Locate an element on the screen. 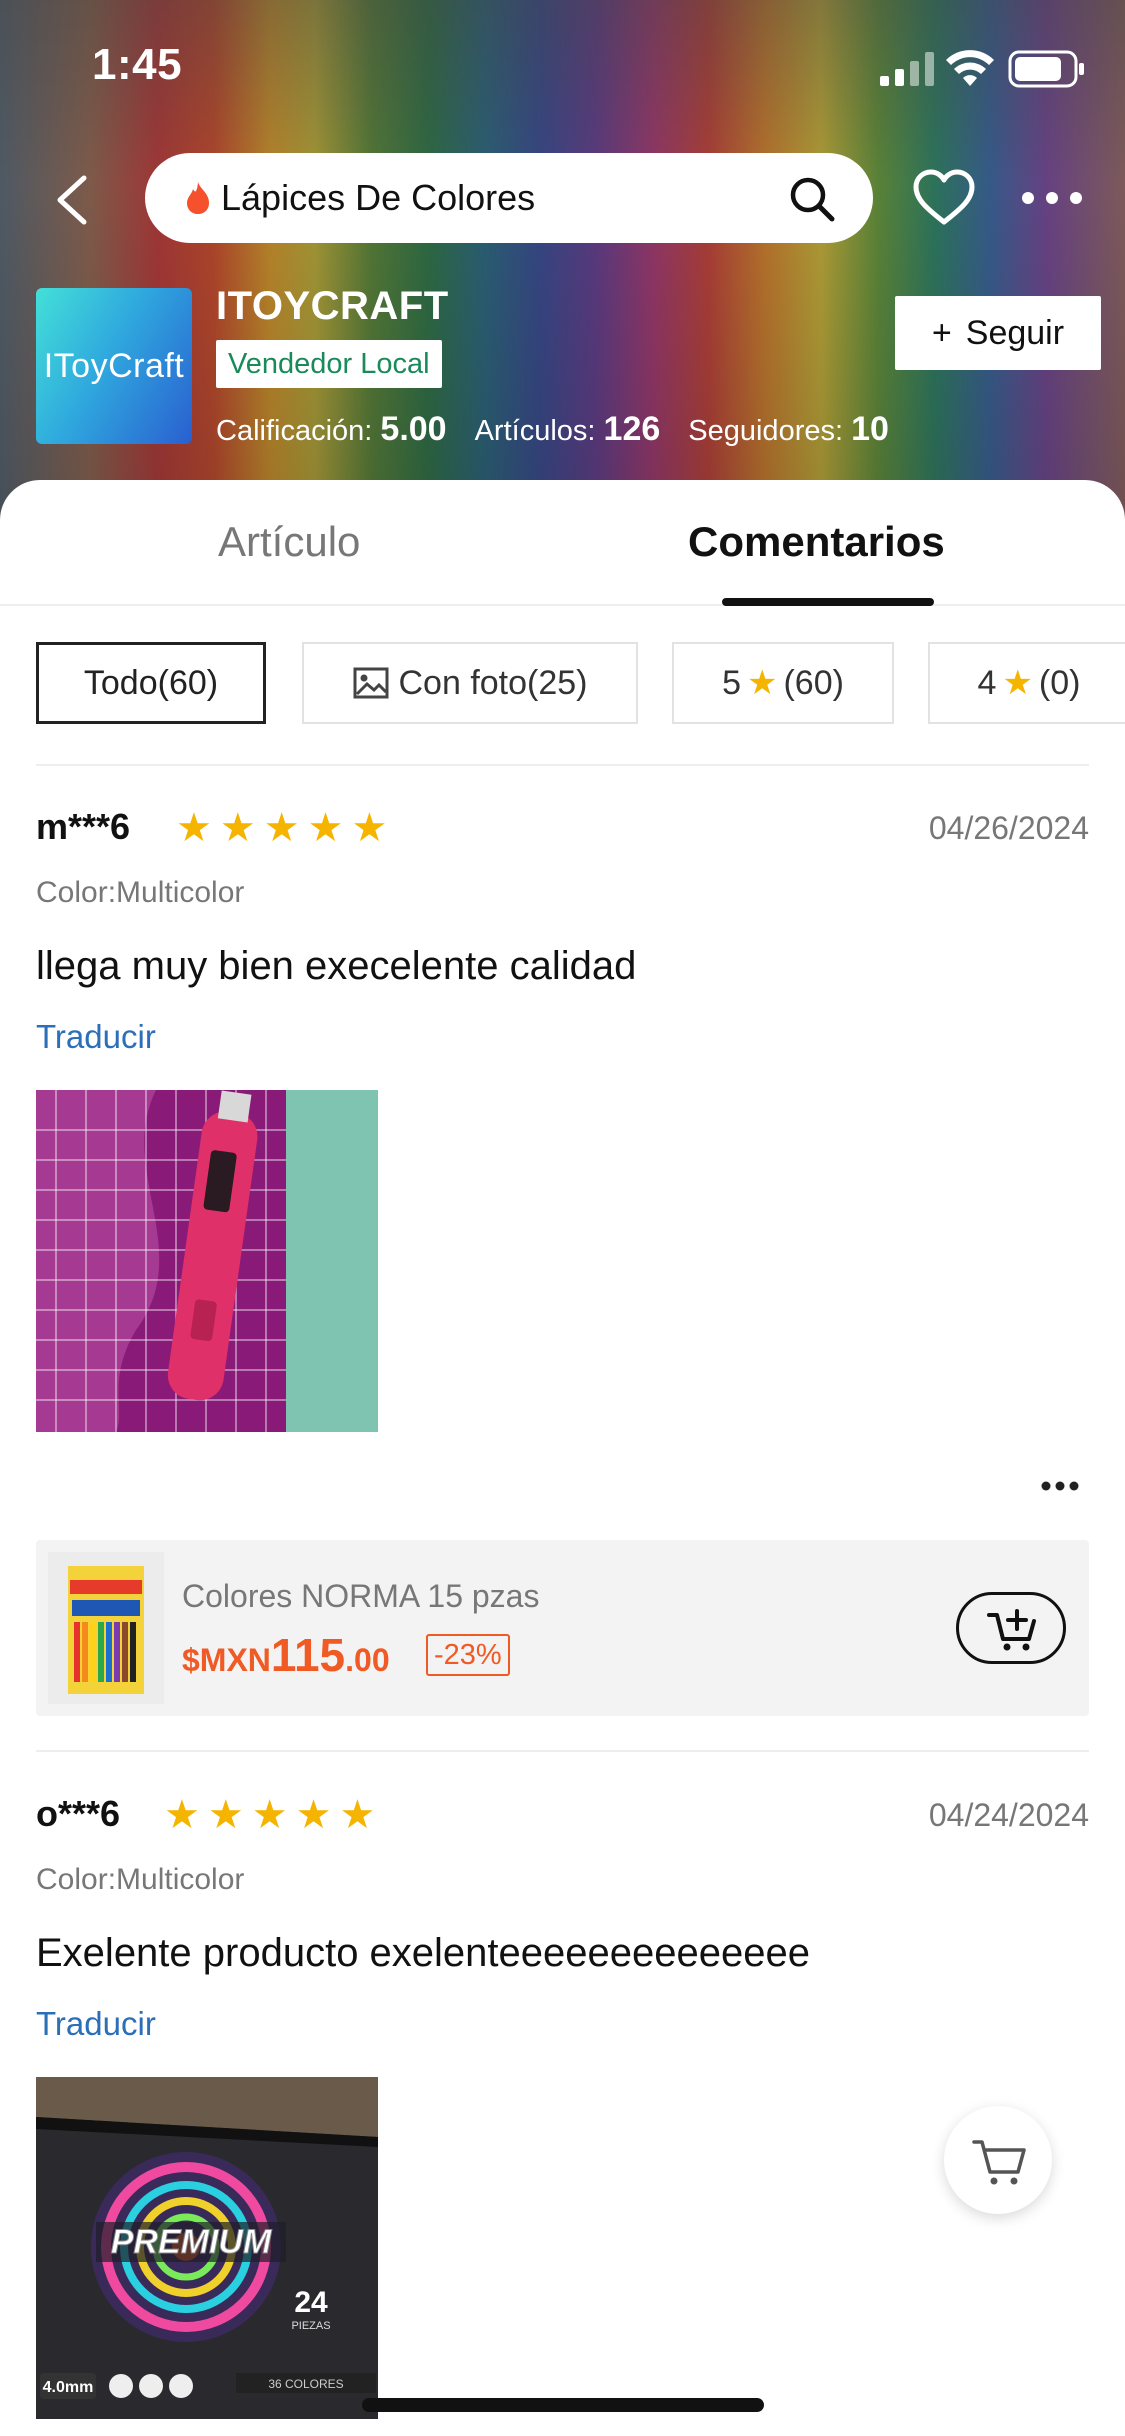 This screenshot has width=1125, height=2436. filter-5-stars: 5 ★ (60) is located at coordinates (783, 683).